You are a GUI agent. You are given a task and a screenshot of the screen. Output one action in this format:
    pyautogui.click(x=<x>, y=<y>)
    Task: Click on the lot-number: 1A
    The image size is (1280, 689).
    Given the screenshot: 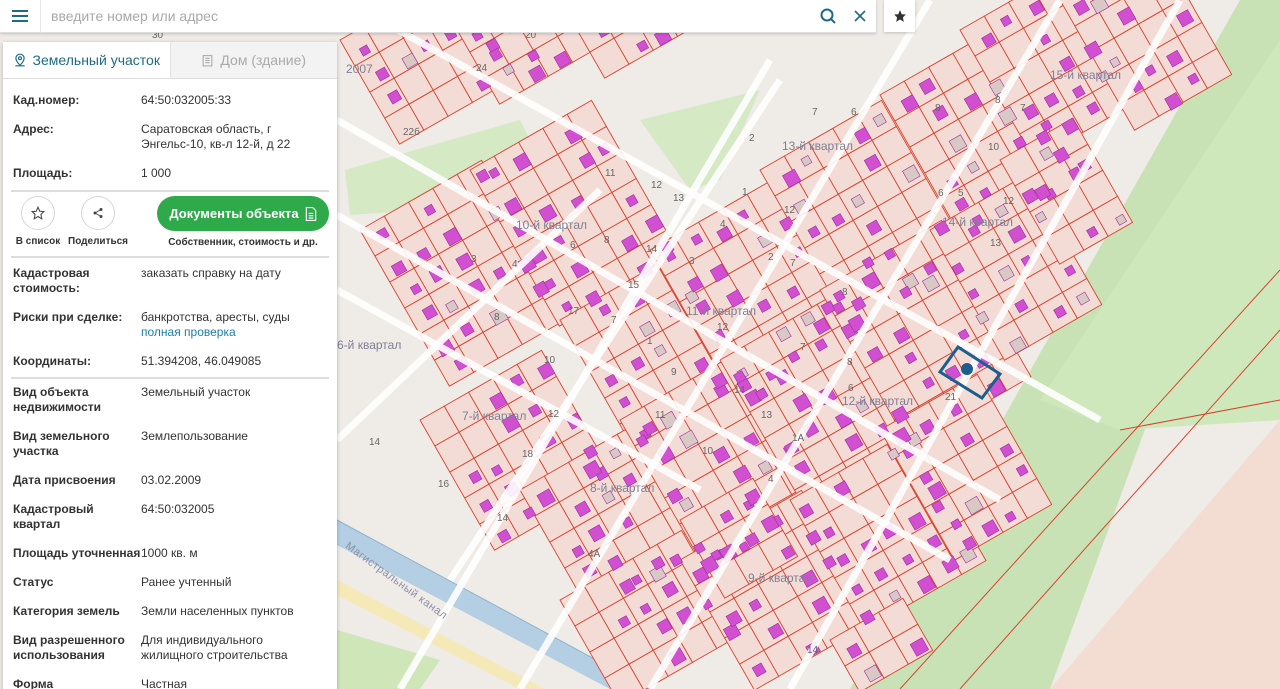 What is the action you would take?
    pyautogui.click(x=798, y=438)
    